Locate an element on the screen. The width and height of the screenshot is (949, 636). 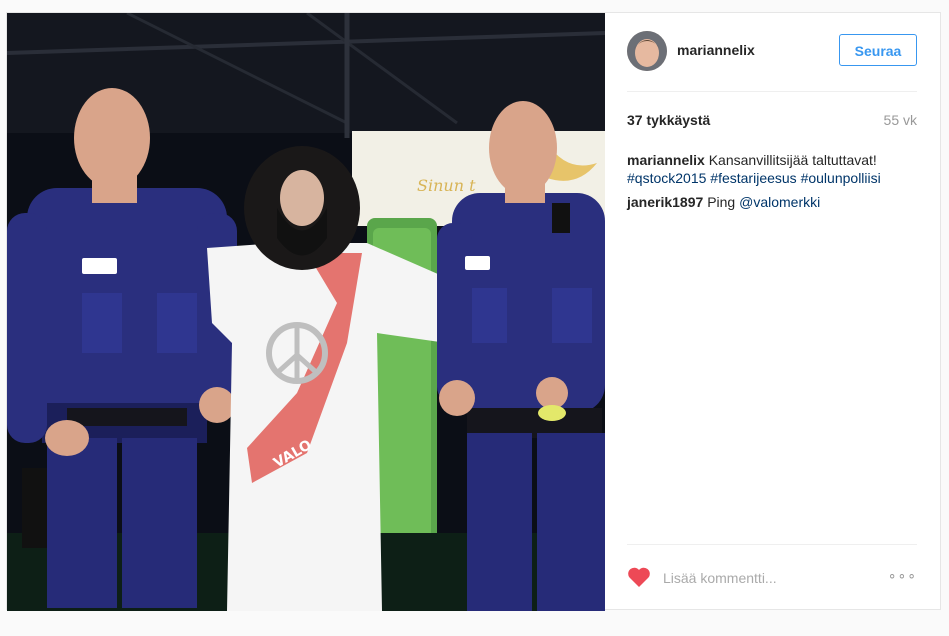
comment-text: Kansanvillitsijää taltuttavat! is located at coordinates (792, 160).